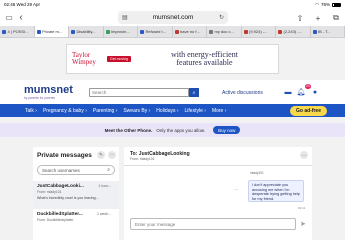  Describe the element at coordinates (64, 155) in the screenshot. I see `panel-title: Private messages` at that location.